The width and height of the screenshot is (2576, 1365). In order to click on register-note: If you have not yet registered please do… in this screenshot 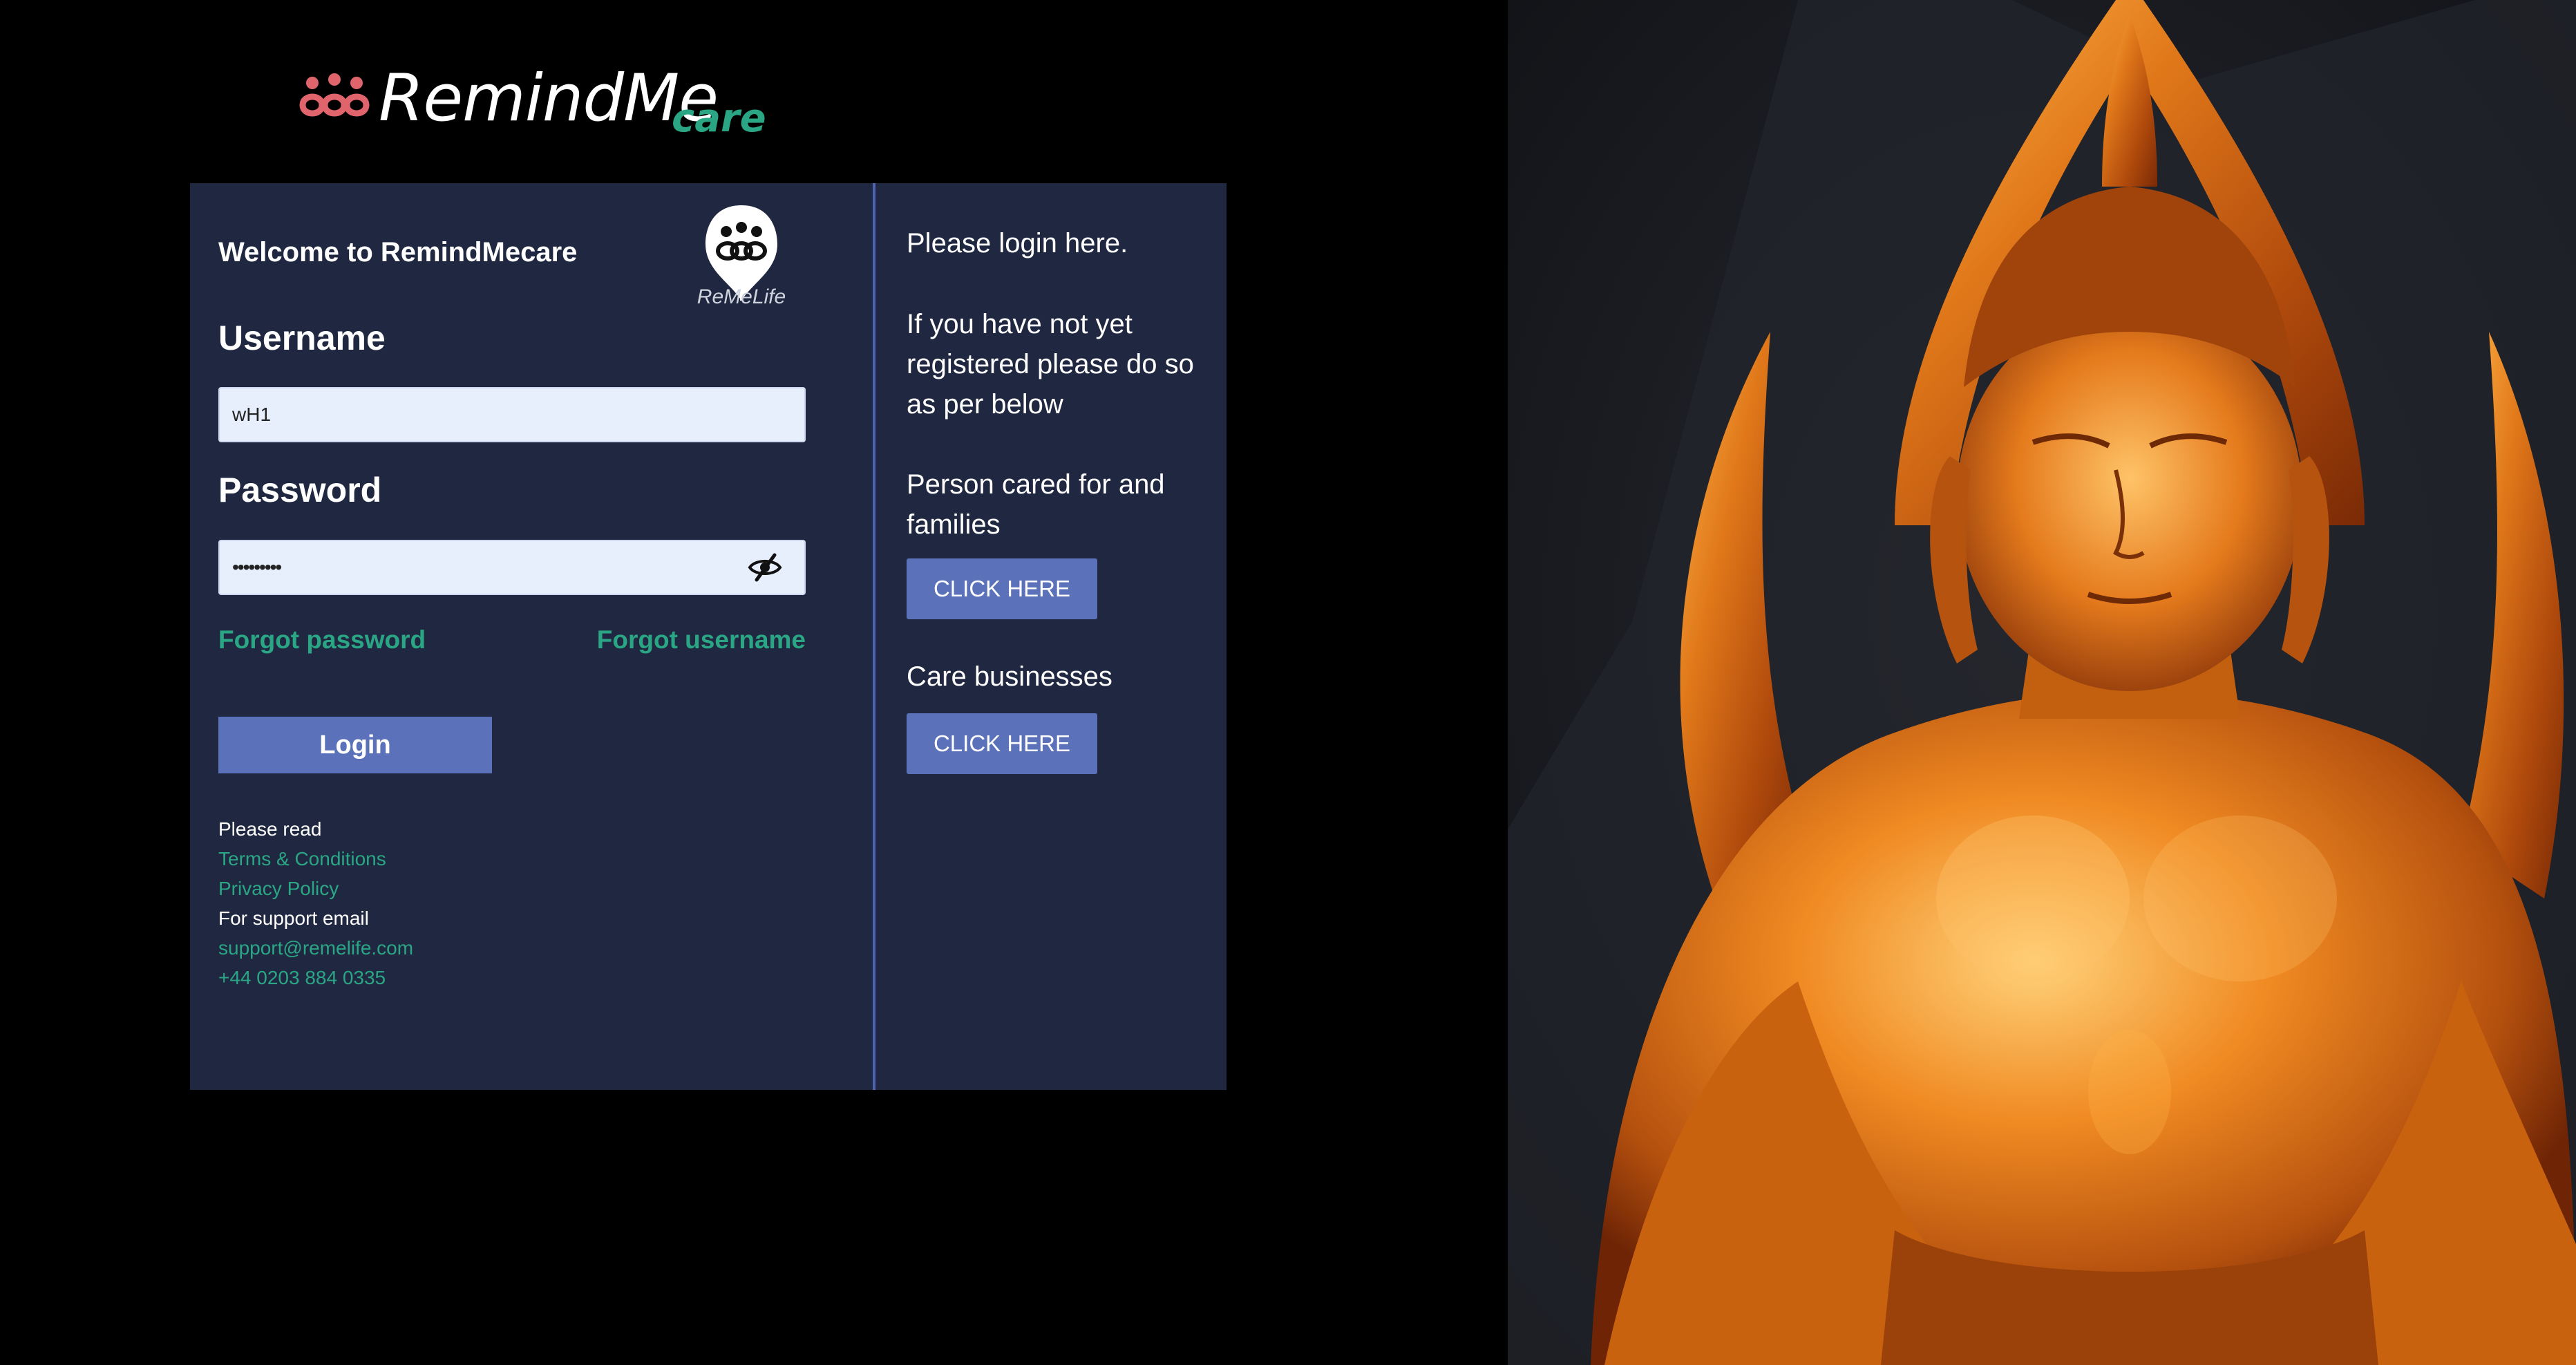, I will do `click(1050, 364)`.